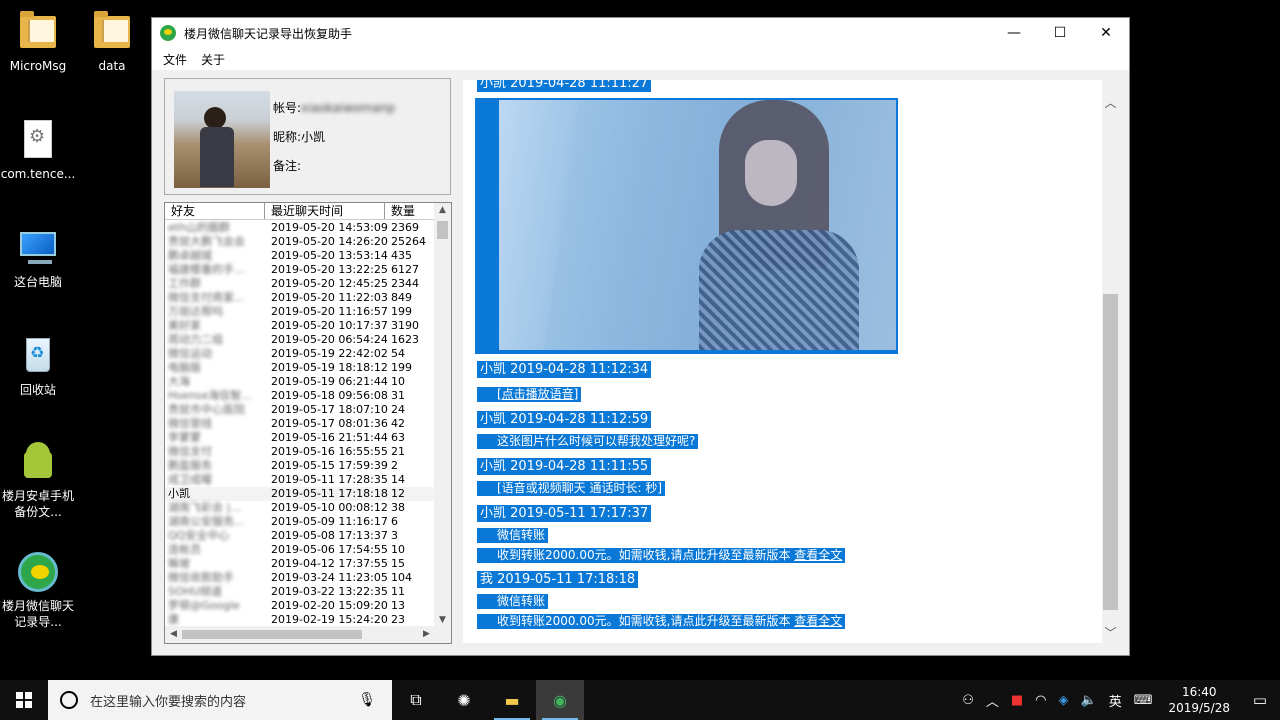  What do you see at coordinates (1199, 700) in the screenshot?
I see `clock: 16:40 2019/5/28` at bounding box center [1199, 700].